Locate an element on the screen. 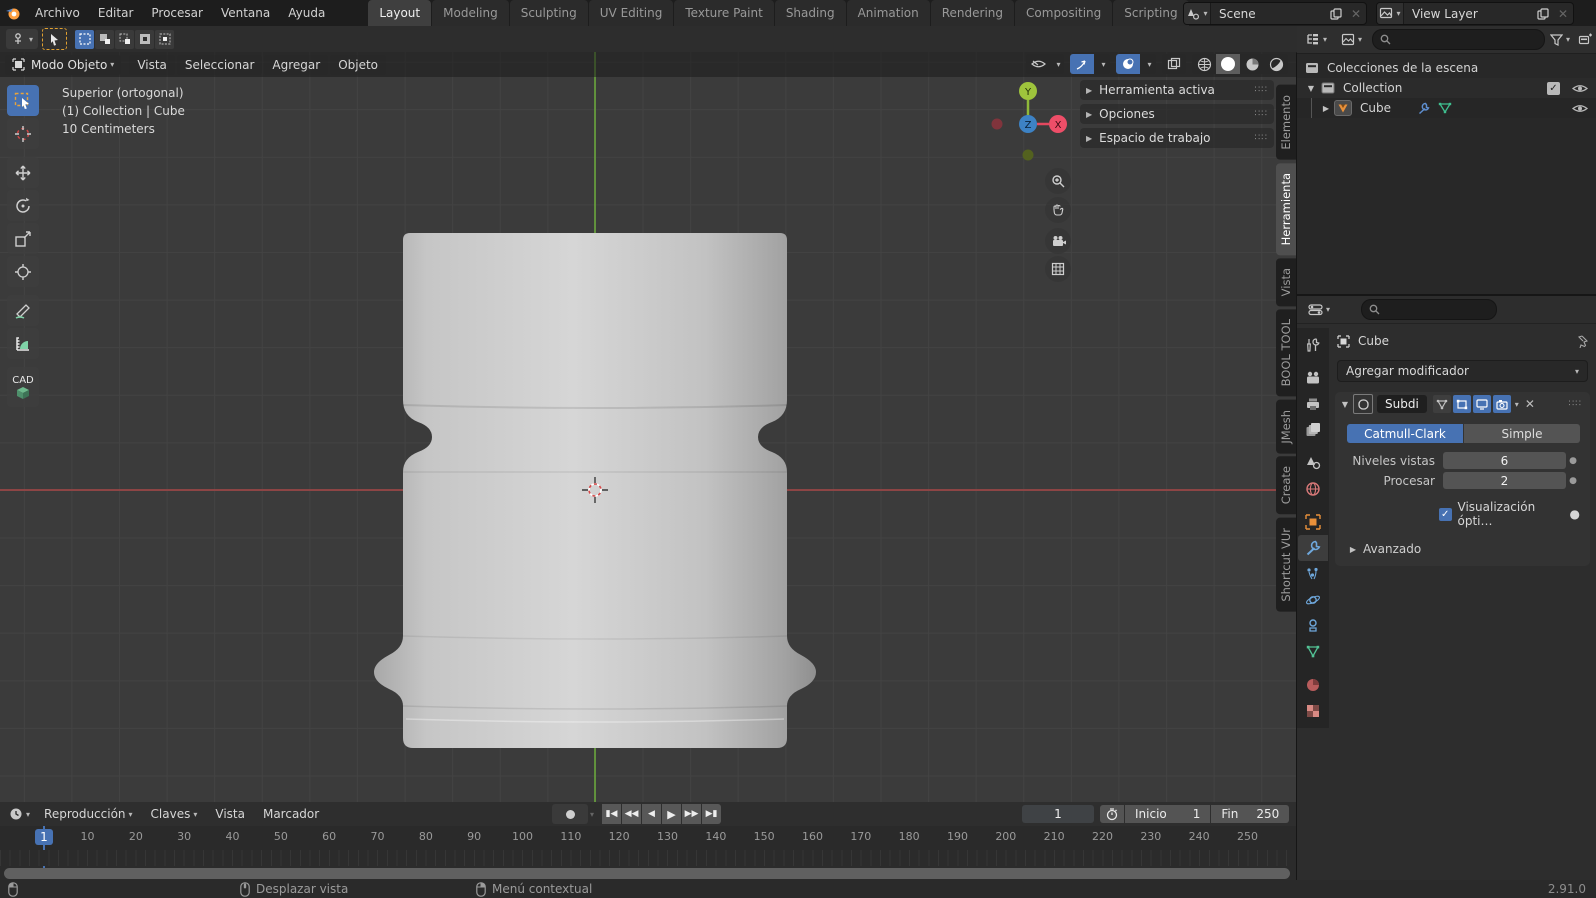 This screenshot has width=1596, height=898. advanced-section: ▶ Avanzado is located at coordinates (1468, 549).